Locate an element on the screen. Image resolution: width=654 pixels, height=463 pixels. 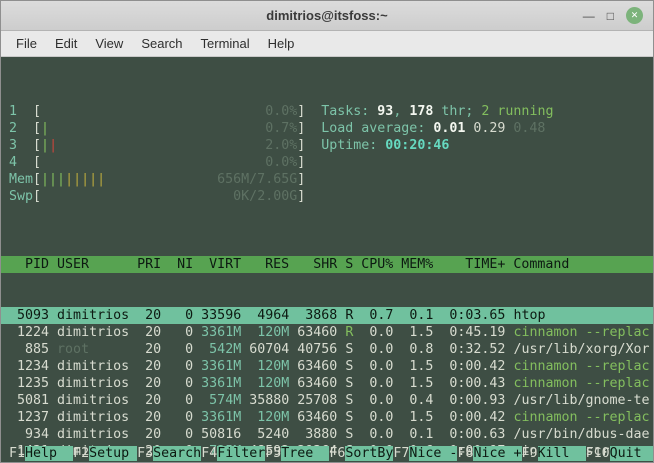
fkey-key: F2 is located at coordinates (81, 453).